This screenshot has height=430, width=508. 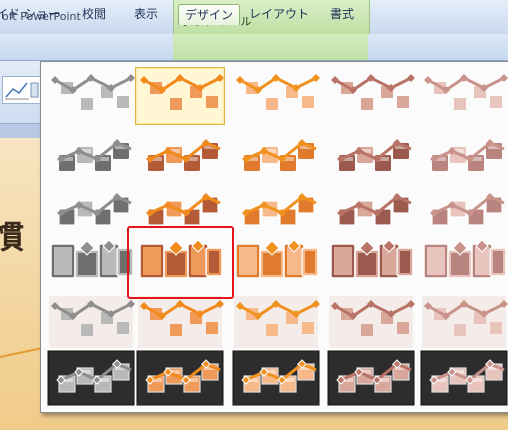 I want to click on chart-style-bevel-orange, so click(x=180, y=262).